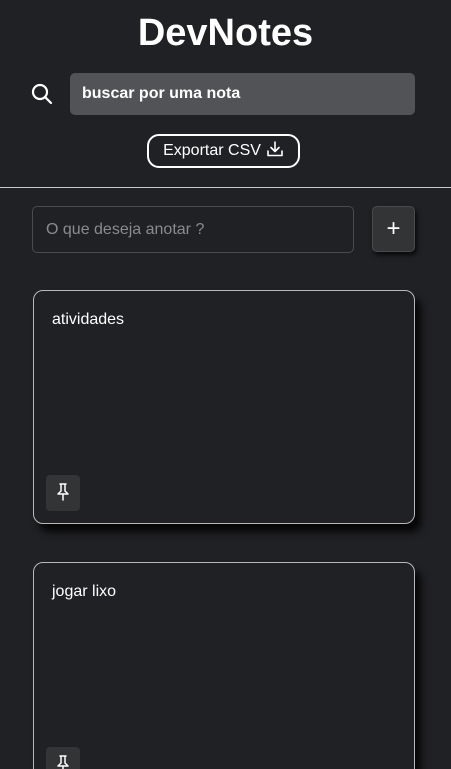  Describe the element at coordinates (393, 229) in the screenshot. I see `add-note-button: +` at that location.